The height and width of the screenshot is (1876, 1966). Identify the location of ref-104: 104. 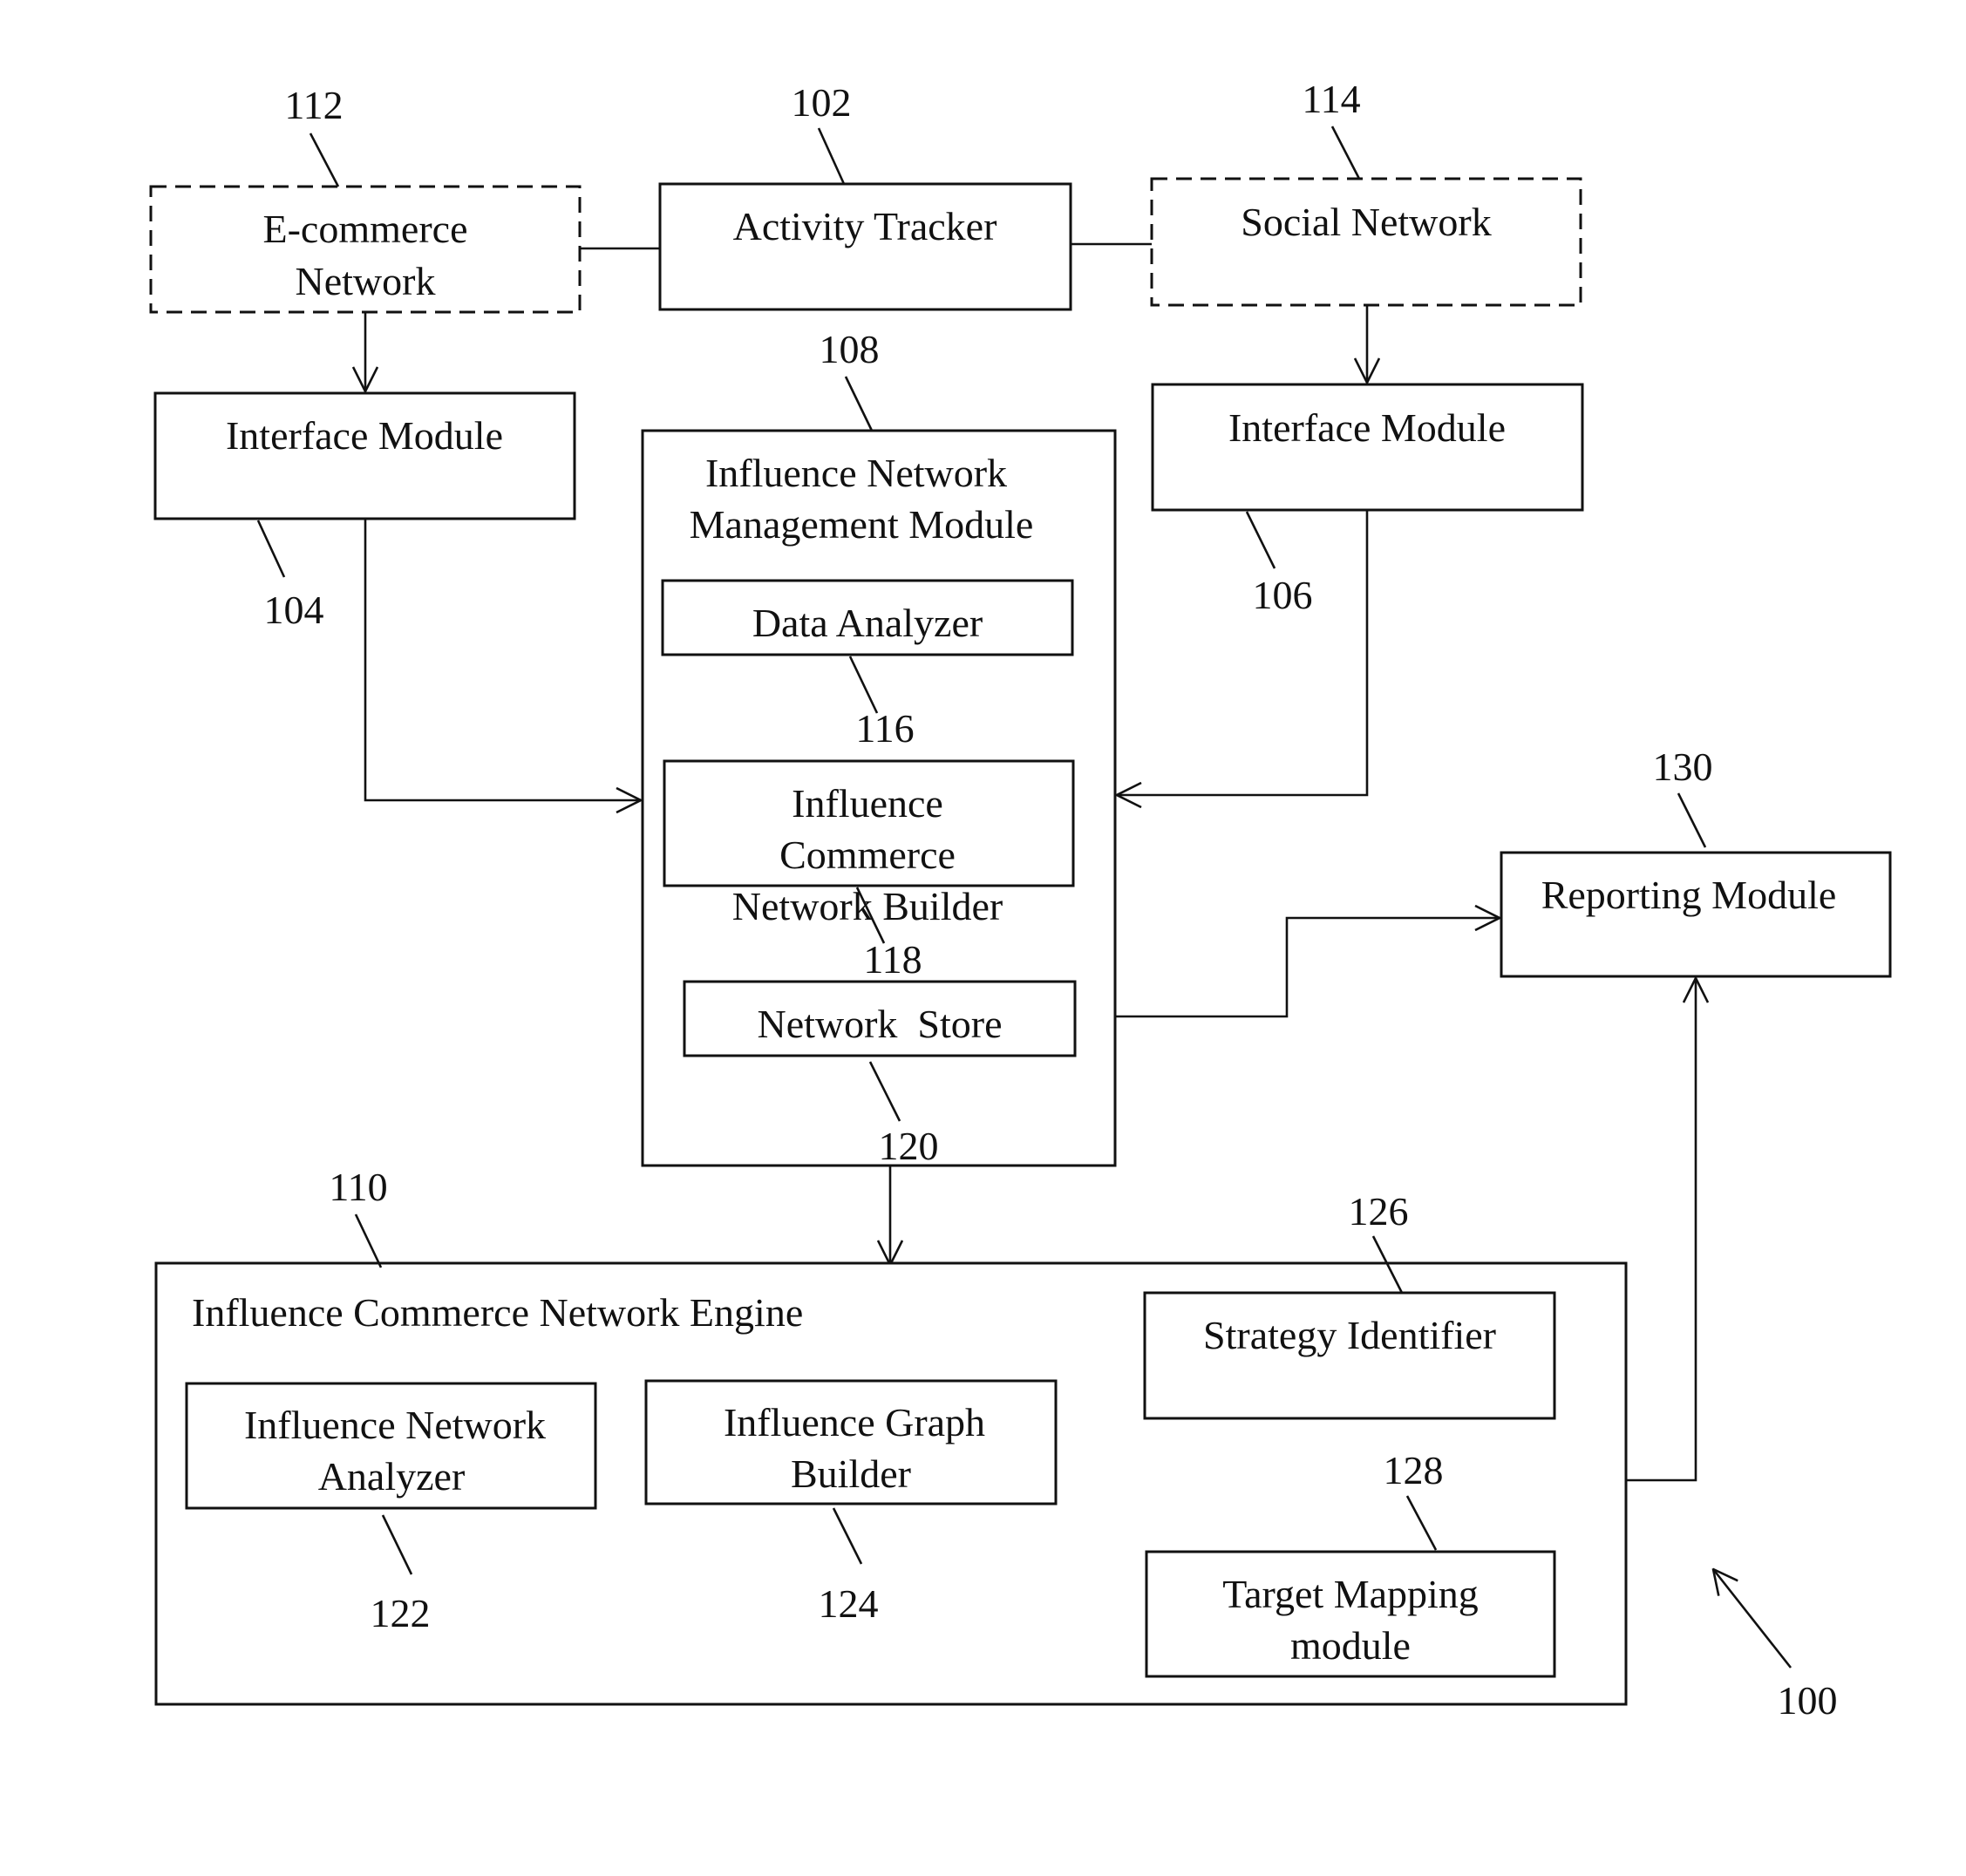
(294, 610).